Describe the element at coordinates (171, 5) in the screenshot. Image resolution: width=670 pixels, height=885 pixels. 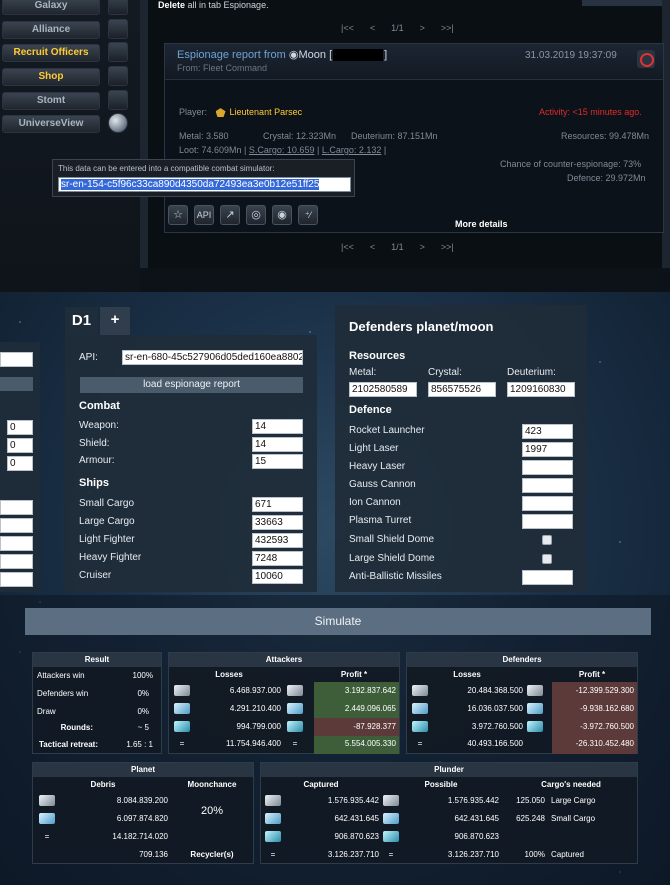
I see `delete-hint-bold: Delete` at that location.